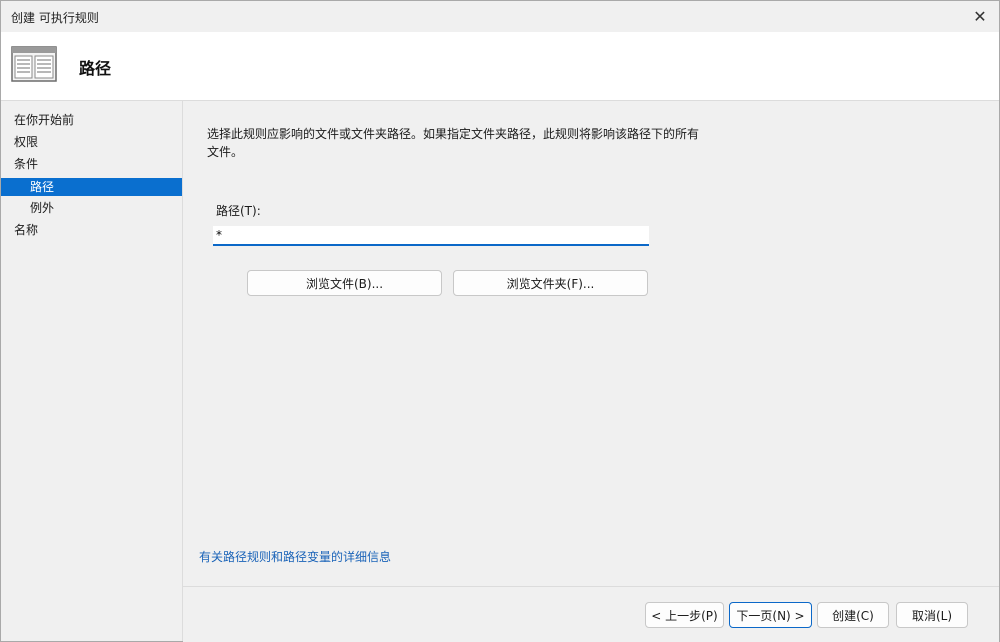  What do you see at coordinates (238, 211) in the screenshot?
I see `path-field-label: 路径(T):` at bounding box center [238, 211].